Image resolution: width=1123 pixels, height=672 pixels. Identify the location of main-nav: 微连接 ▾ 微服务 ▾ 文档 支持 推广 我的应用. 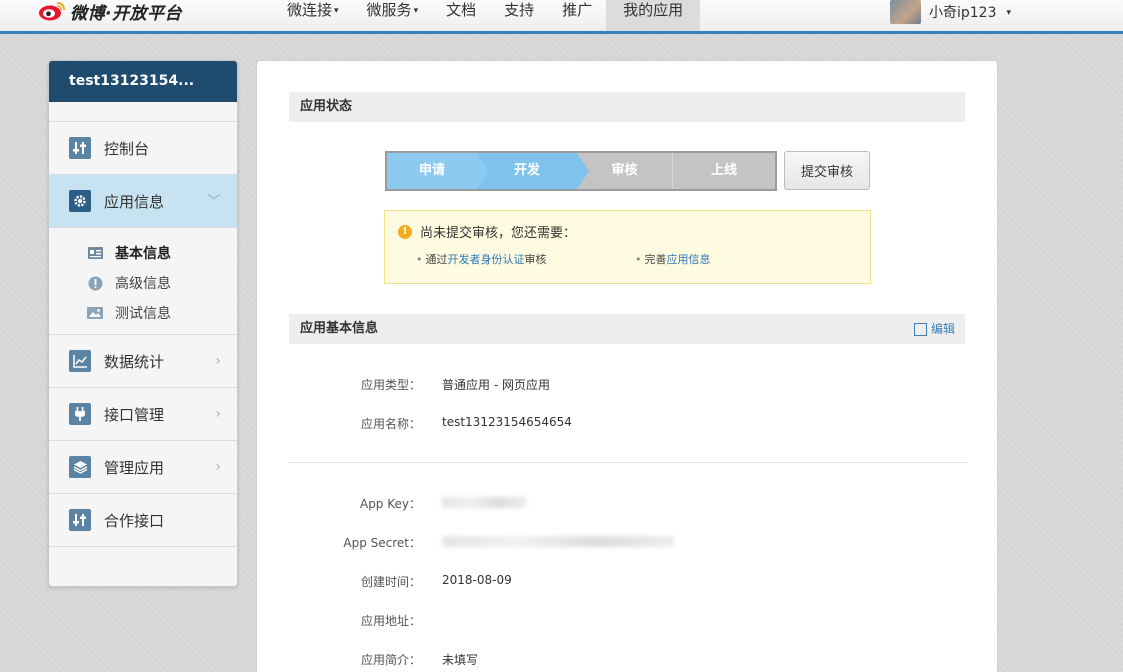
(487, 15).